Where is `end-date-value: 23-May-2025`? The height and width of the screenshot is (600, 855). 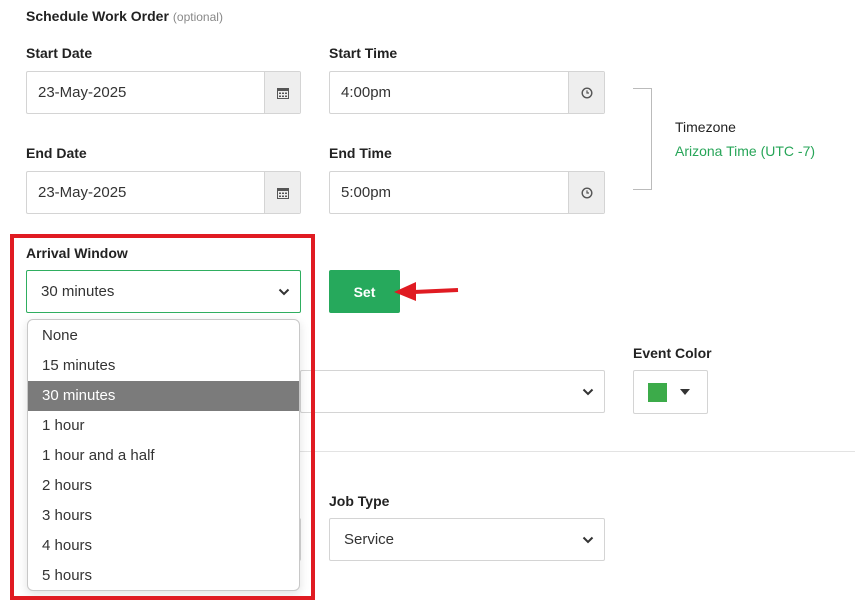 end-date-value: 23-May-2025 is located at coordinates (82, 192).